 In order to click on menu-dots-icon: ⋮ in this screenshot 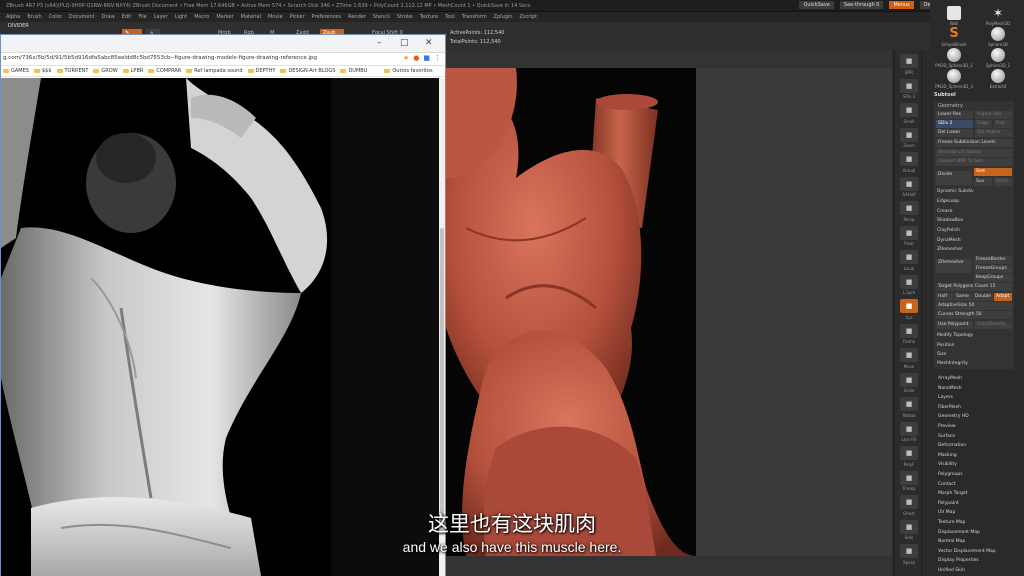, I will do `click(437, 58)`.